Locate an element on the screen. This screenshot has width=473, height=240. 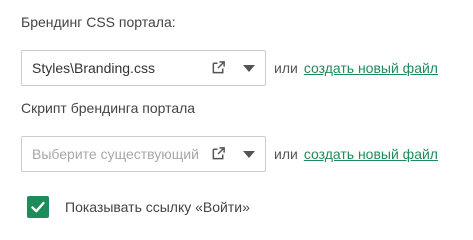
show-login-link-label: Показывать ссылку «Войти» is located at coordinates (157, 207).